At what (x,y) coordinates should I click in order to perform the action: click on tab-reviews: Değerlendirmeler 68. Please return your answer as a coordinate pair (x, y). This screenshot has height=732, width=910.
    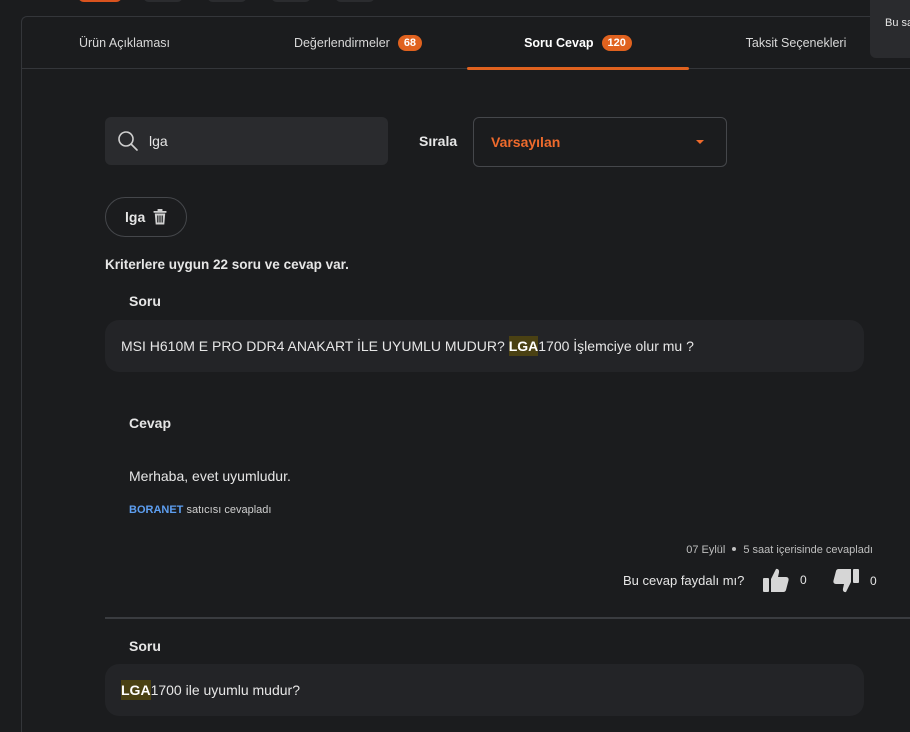
    Looking at the image, I should click on (358, 43).